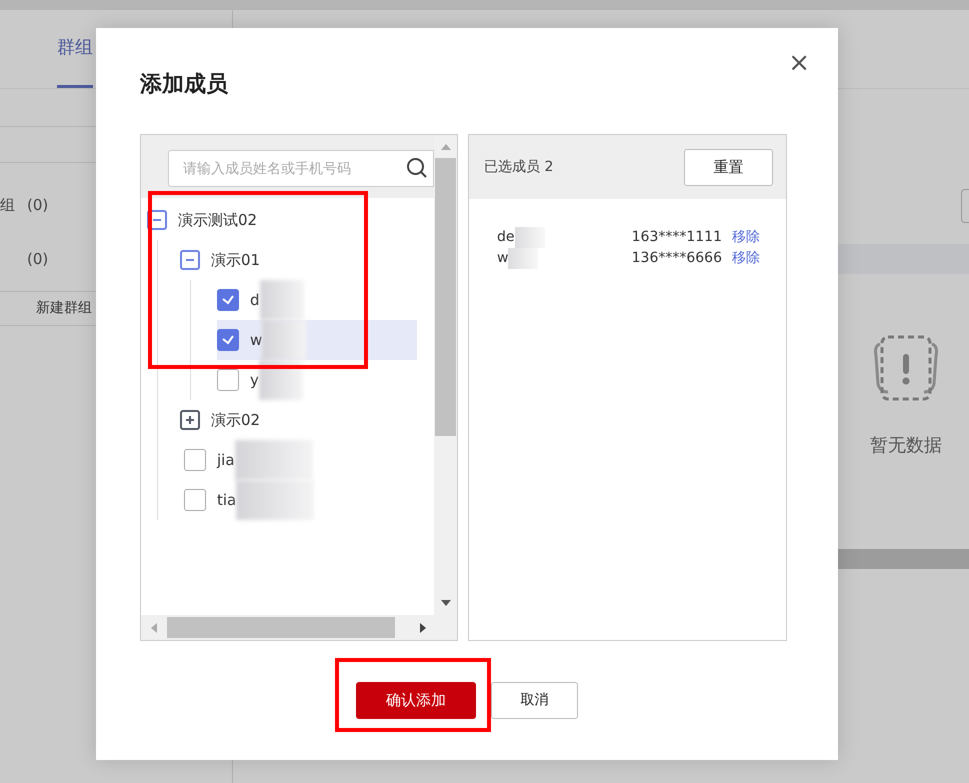 This screenshot has width=969, height=783. What do you see at coordinates (255, 300) in the screenshot?
I see `member-name: d` at bounding box center [255, 300].